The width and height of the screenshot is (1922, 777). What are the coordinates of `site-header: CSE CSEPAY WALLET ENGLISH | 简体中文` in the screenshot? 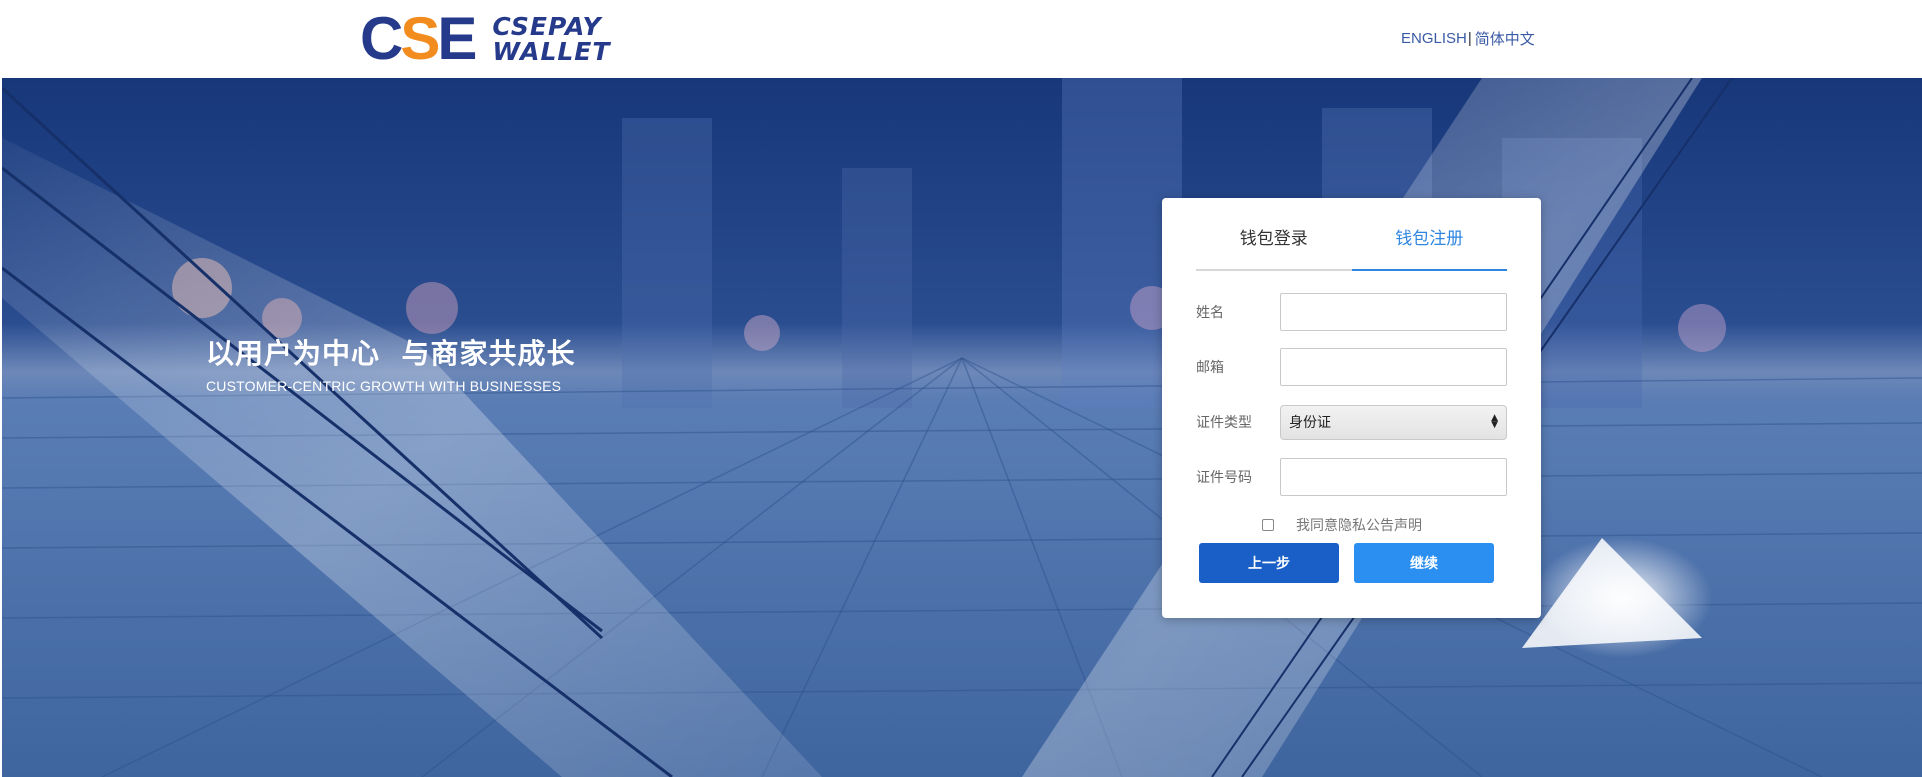 It's located at (961, 39).